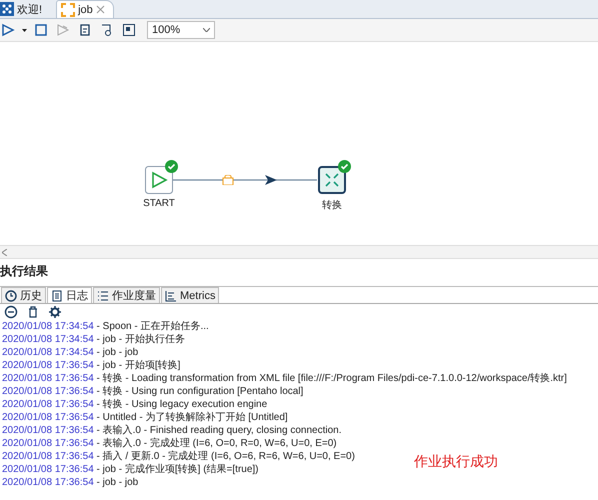 The width and height of the screenshot is (598, 500). What do you see at coordinates (159, 203) in the screenshot?
I see `node-label: START` at bounding box center [159, 203].